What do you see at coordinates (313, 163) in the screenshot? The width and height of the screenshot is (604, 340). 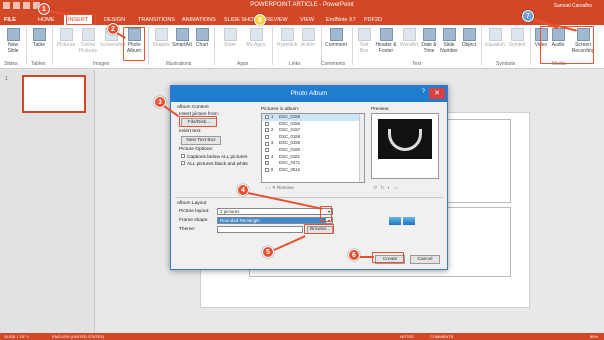 I see `list-item: DSC_0471` at bounding box center [313, 163].